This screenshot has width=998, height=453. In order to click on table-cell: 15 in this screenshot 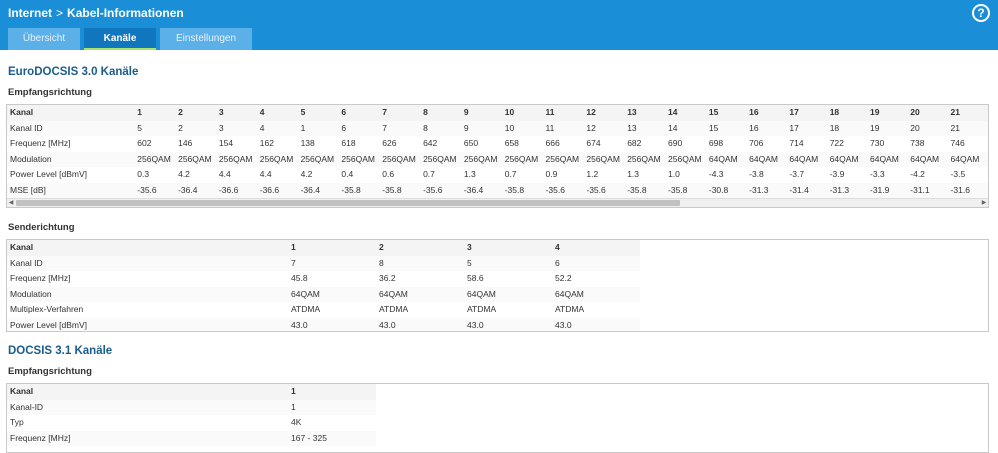, I will do `click(726, 128)`.